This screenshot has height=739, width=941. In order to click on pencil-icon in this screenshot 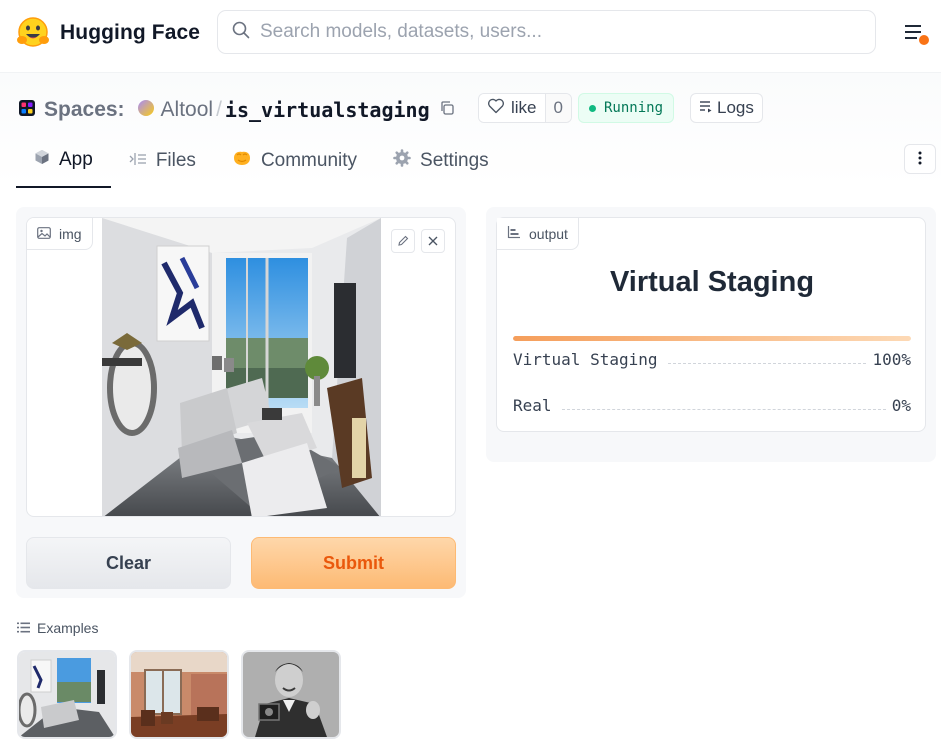, I will do `click(403, 241)`.